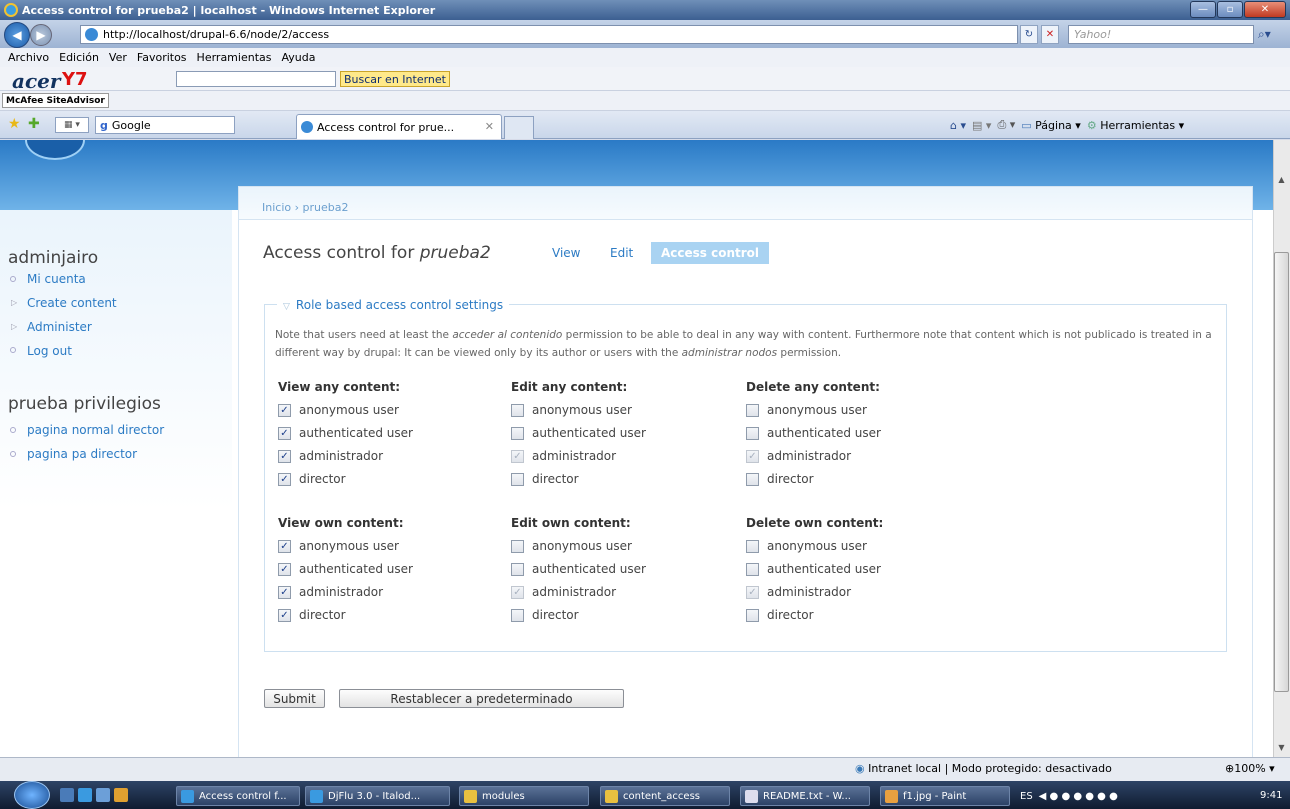 The image size is (1290, 809). What do you see at coordinates (294, 698) in the screenshot?
I see `submit-button: Submit` at bounding box center [294, 698].